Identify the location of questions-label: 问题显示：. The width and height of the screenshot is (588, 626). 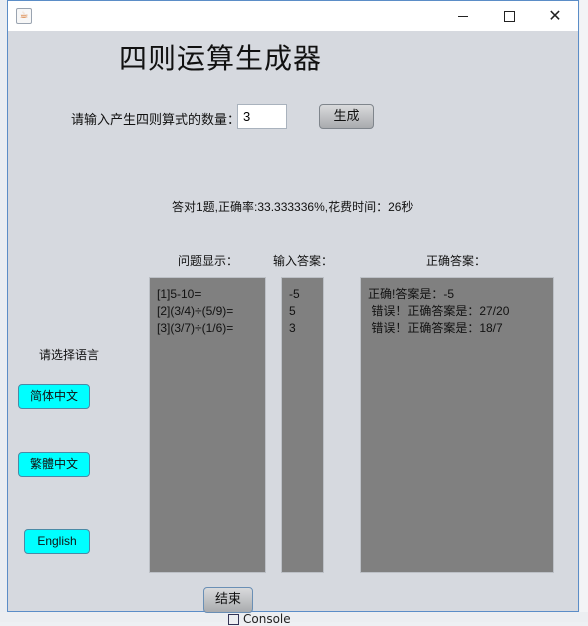
(208, 261).